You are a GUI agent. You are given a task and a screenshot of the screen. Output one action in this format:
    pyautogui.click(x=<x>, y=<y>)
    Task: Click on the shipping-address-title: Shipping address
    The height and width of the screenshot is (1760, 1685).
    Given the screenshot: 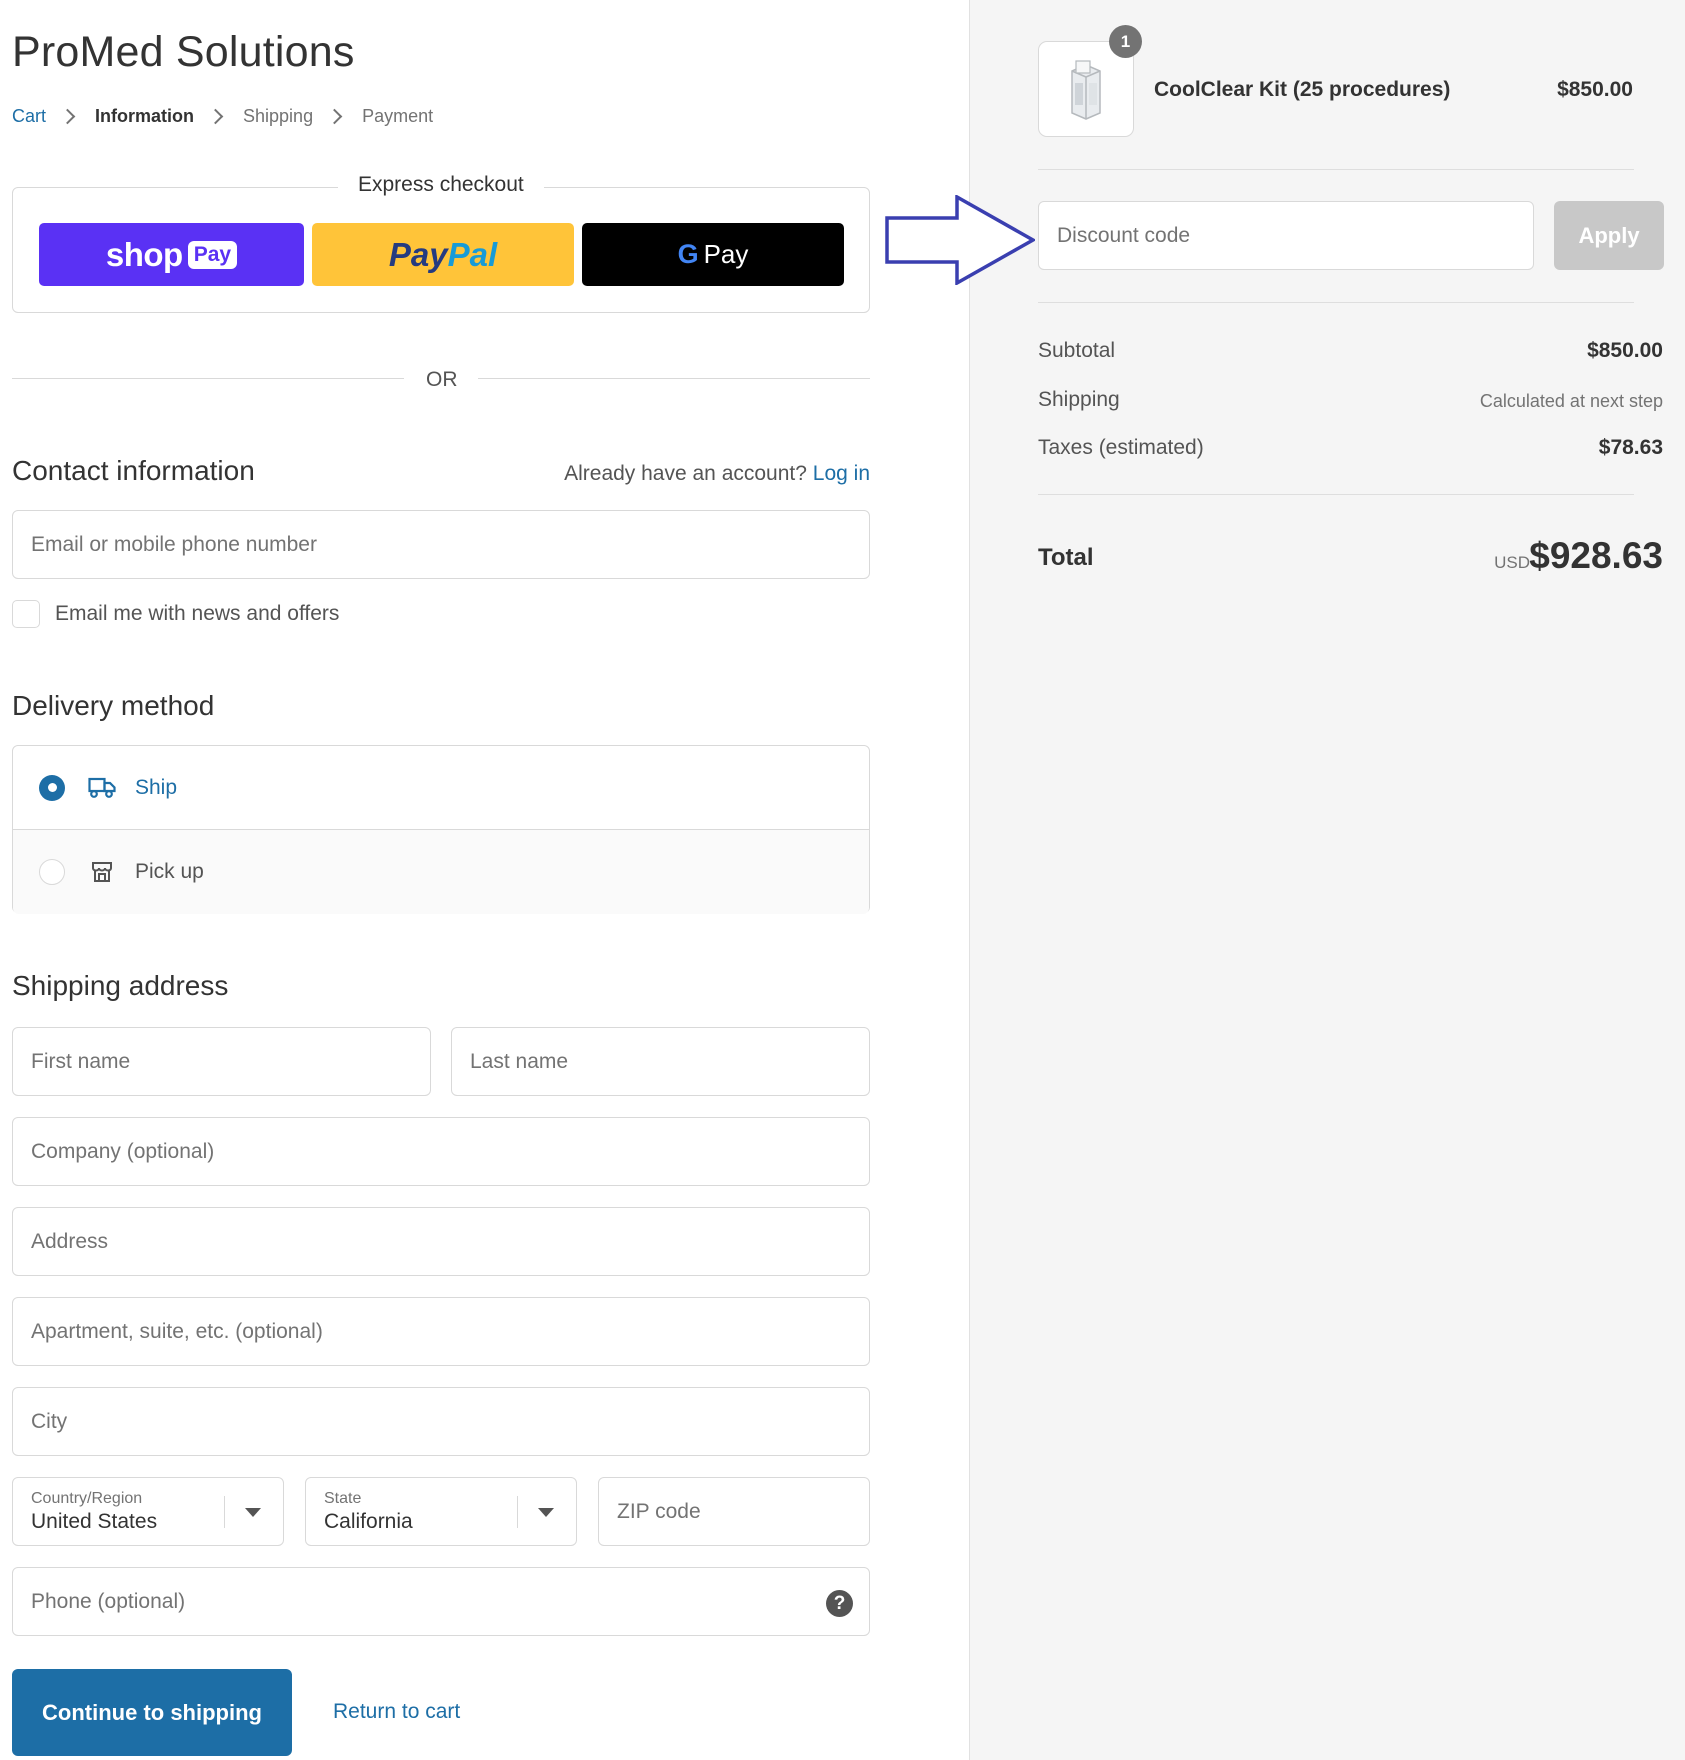 What is the action you would take?
    pyautogui.click(x=120, y=985)
    